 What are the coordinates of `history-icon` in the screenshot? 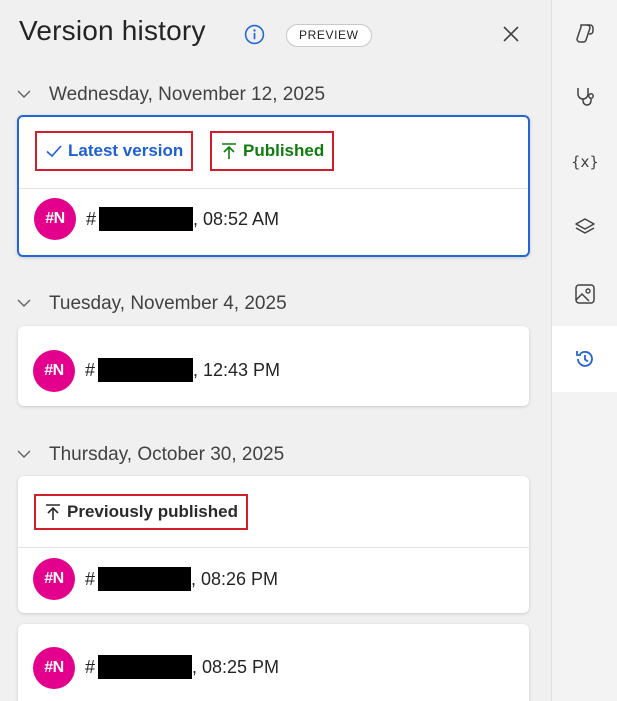 It's located at (584, 359).